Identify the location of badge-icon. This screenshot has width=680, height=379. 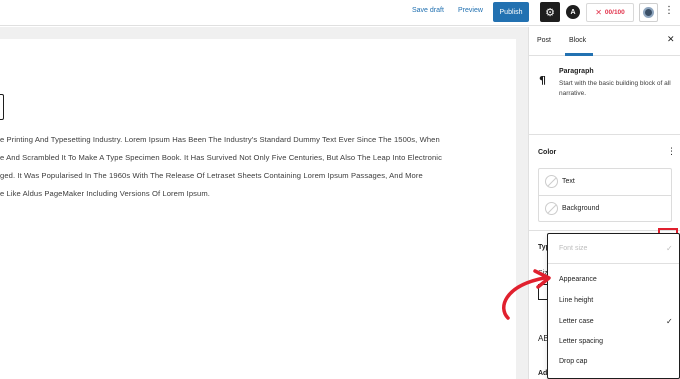
(648, 12).